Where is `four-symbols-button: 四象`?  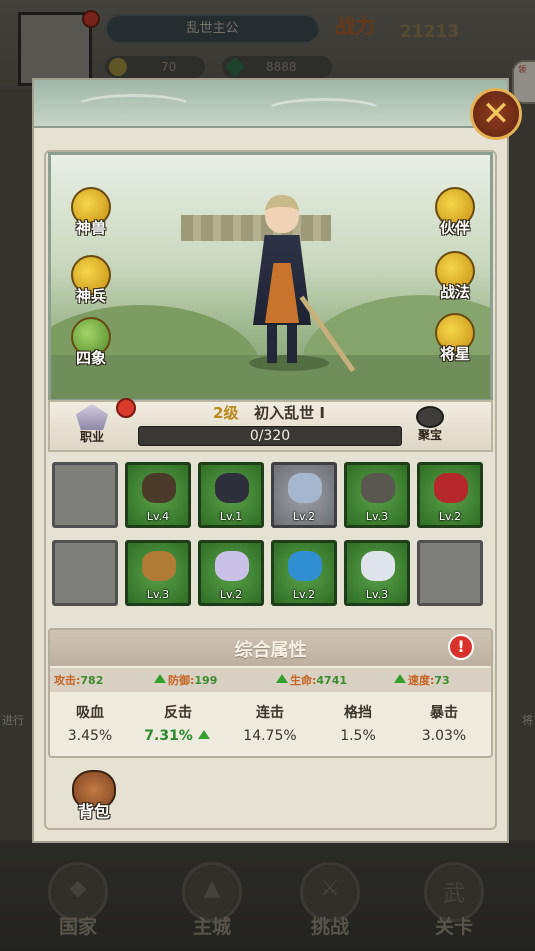
four-symbols-button: 四象 is located at coordinates (91, 347).